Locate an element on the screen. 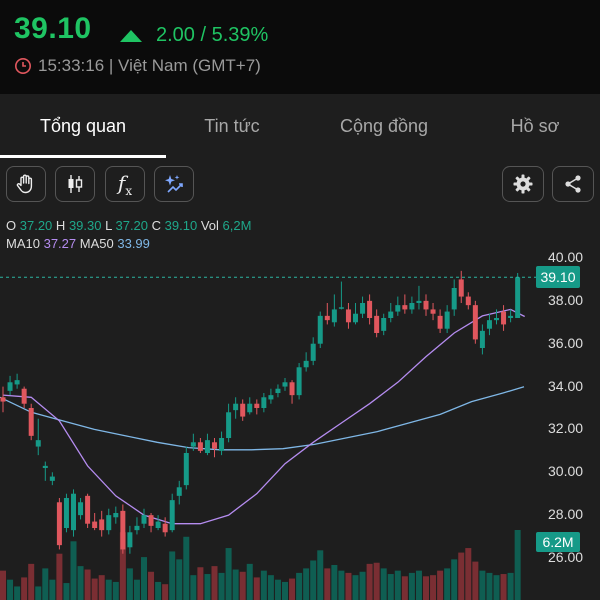 The image size is (600, 600). tab-overview: Tổng quan is located at coordinates (83, 126).